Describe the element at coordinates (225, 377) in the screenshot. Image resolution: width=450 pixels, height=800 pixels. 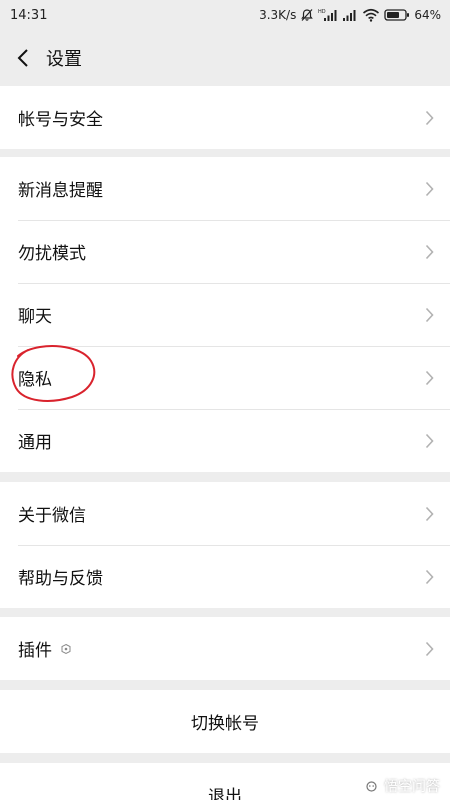
I see `settings-item-privacy: 隐私` at that location.